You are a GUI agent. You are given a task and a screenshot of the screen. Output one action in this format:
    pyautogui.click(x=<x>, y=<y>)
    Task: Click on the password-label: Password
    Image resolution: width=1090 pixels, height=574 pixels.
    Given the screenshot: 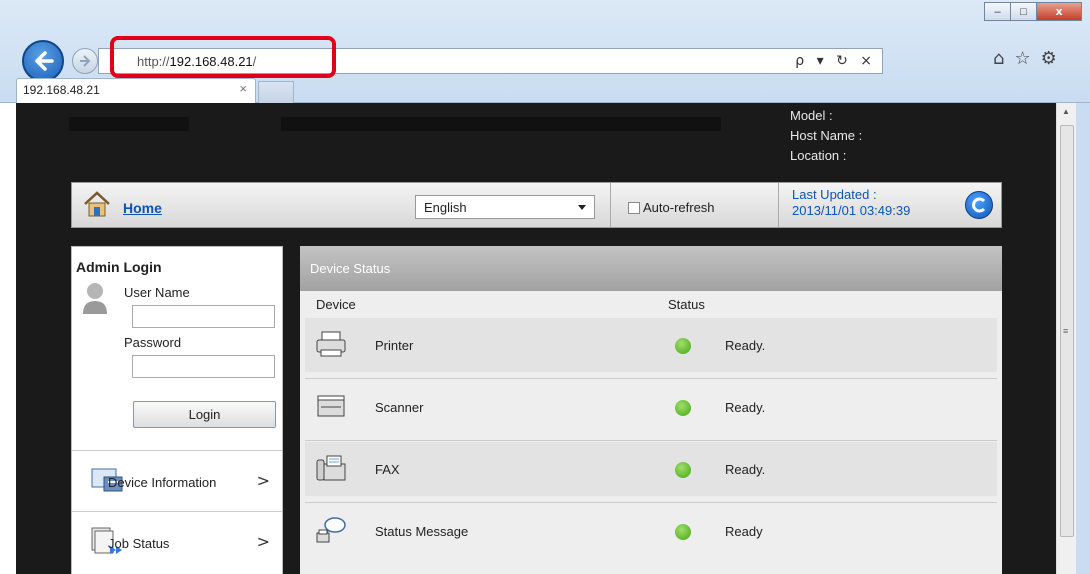 What is the action you would take?
    pyautogui.click(x=153, y=342)
    